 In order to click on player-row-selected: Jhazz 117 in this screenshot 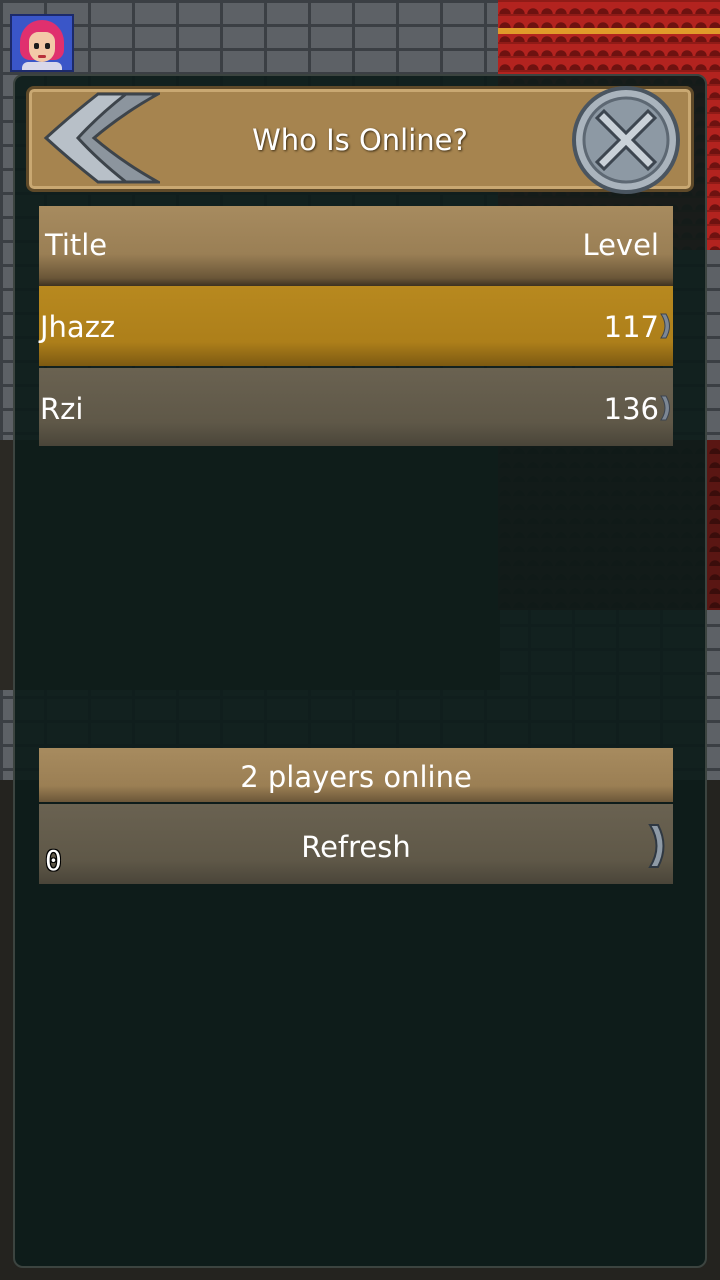, I will do `click(356, 326)`.